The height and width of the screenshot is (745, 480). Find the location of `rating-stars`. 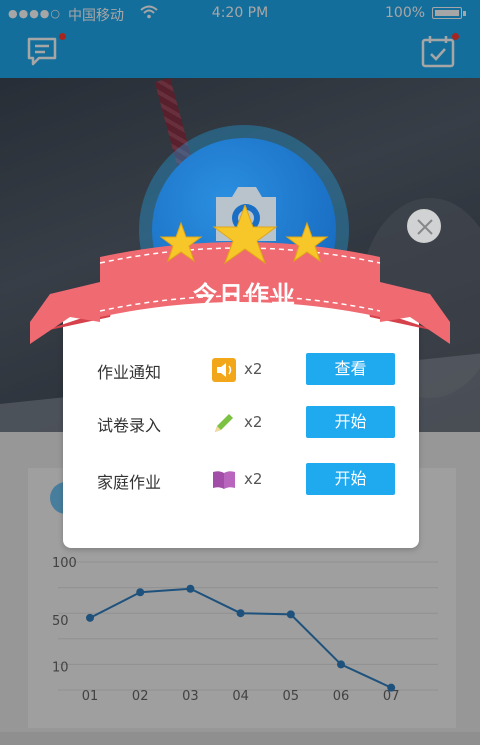

rating-stars is located at coordinates (244, 235).